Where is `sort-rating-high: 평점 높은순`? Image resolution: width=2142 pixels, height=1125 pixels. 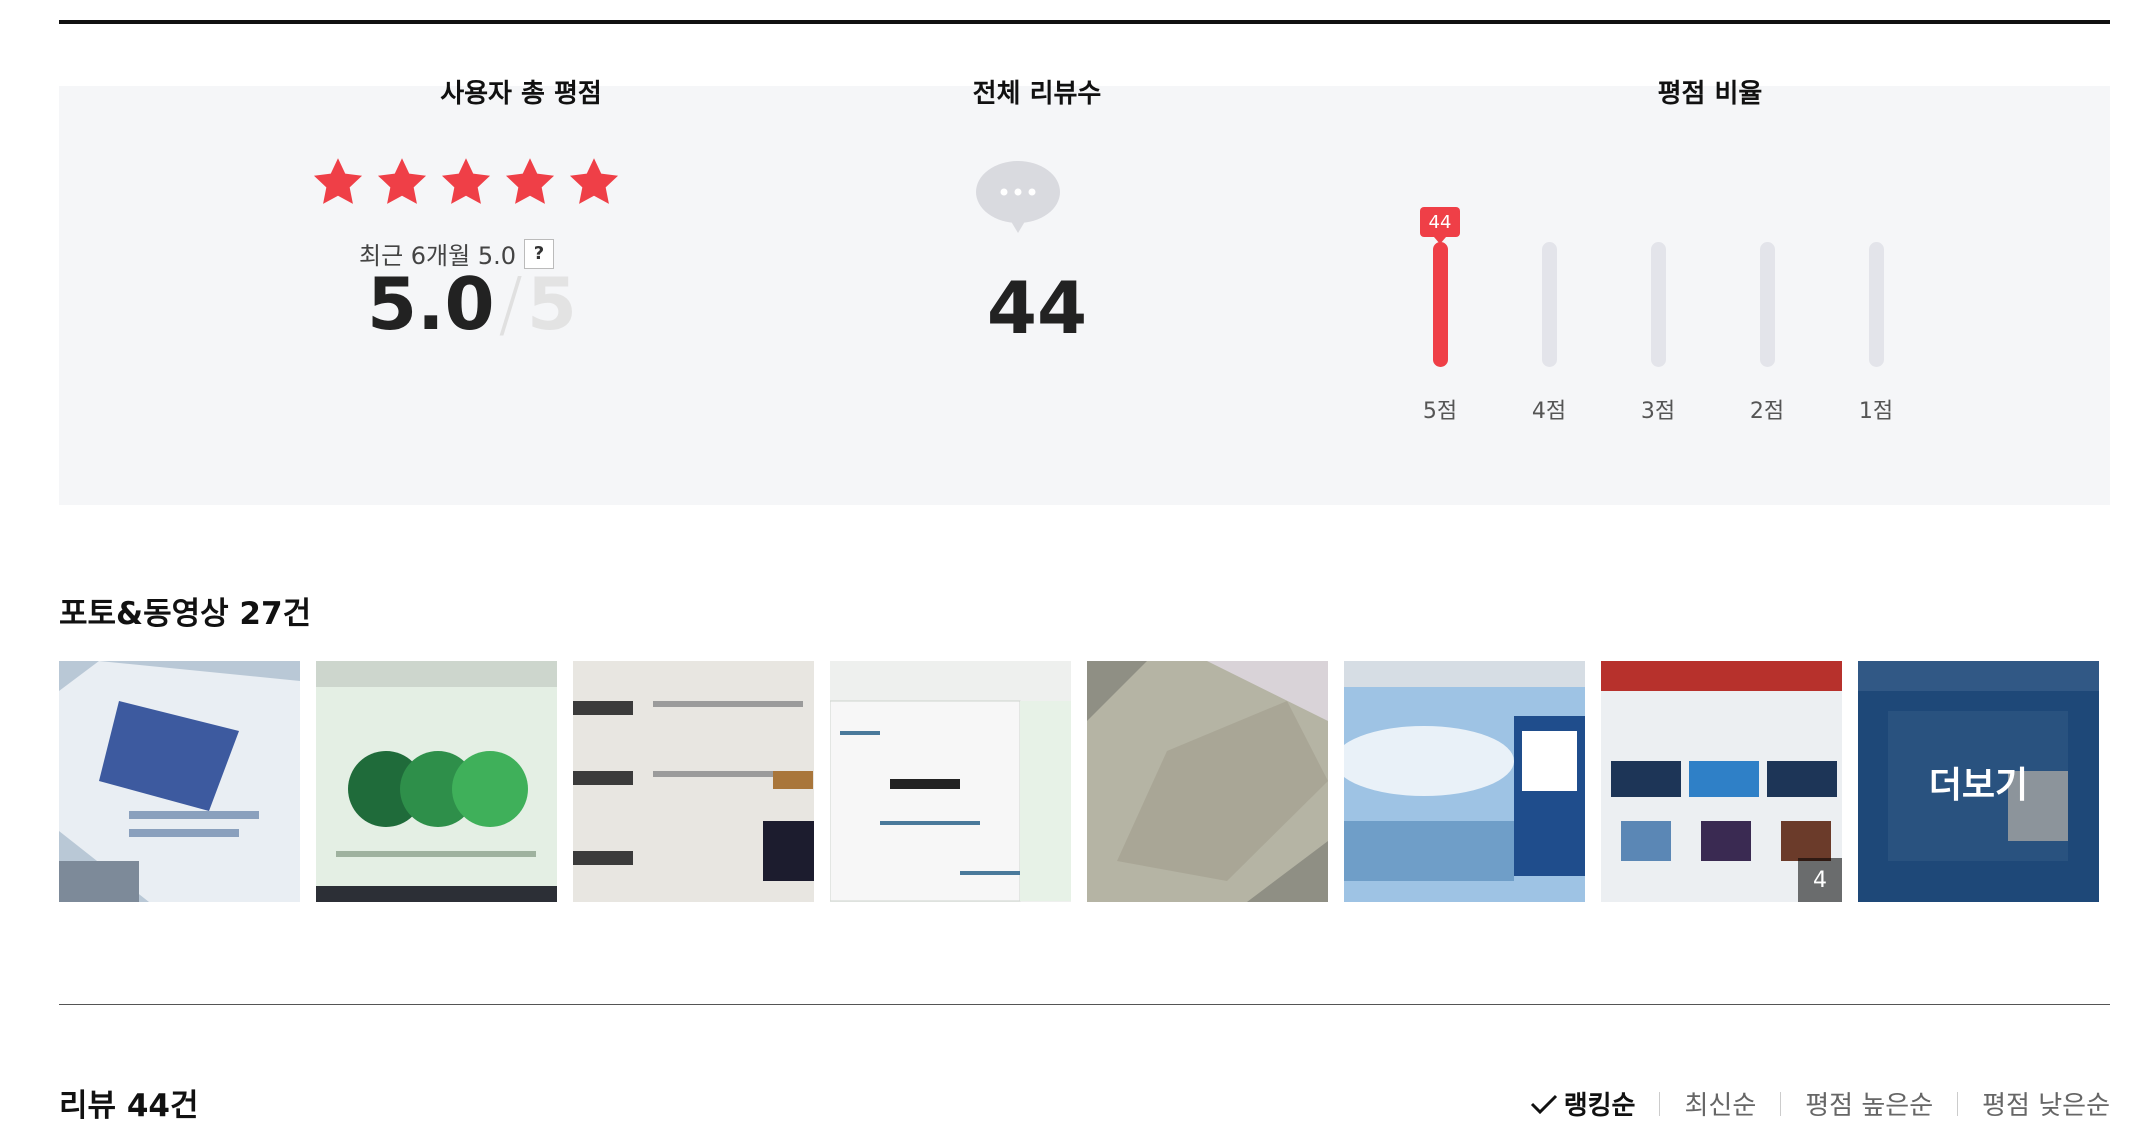 sort-rating-high: 평점 높은순 is located at coordinates (1869, 1103).